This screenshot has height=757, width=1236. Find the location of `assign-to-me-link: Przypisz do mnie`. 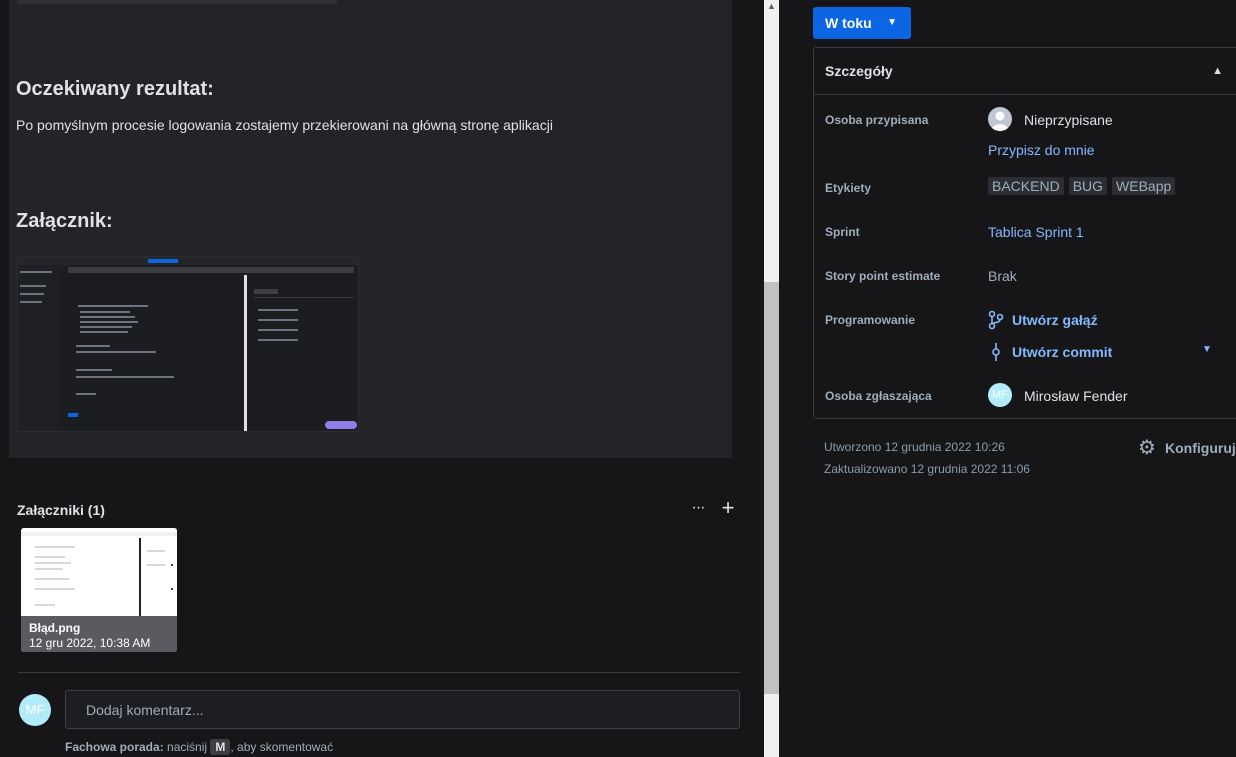

assign-to-me-link: Przypisz do mnie is located at coordinates (1041, 150).